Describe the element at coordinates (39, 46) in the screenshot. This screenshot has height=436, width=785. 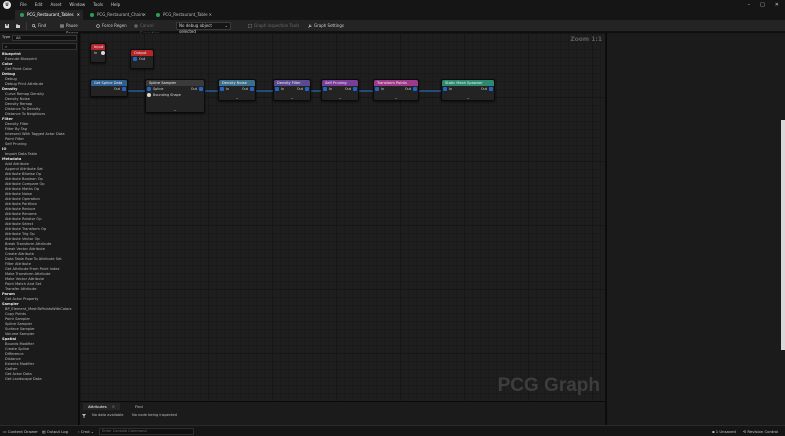
I see `palette-search-input: ⌕` at that location.